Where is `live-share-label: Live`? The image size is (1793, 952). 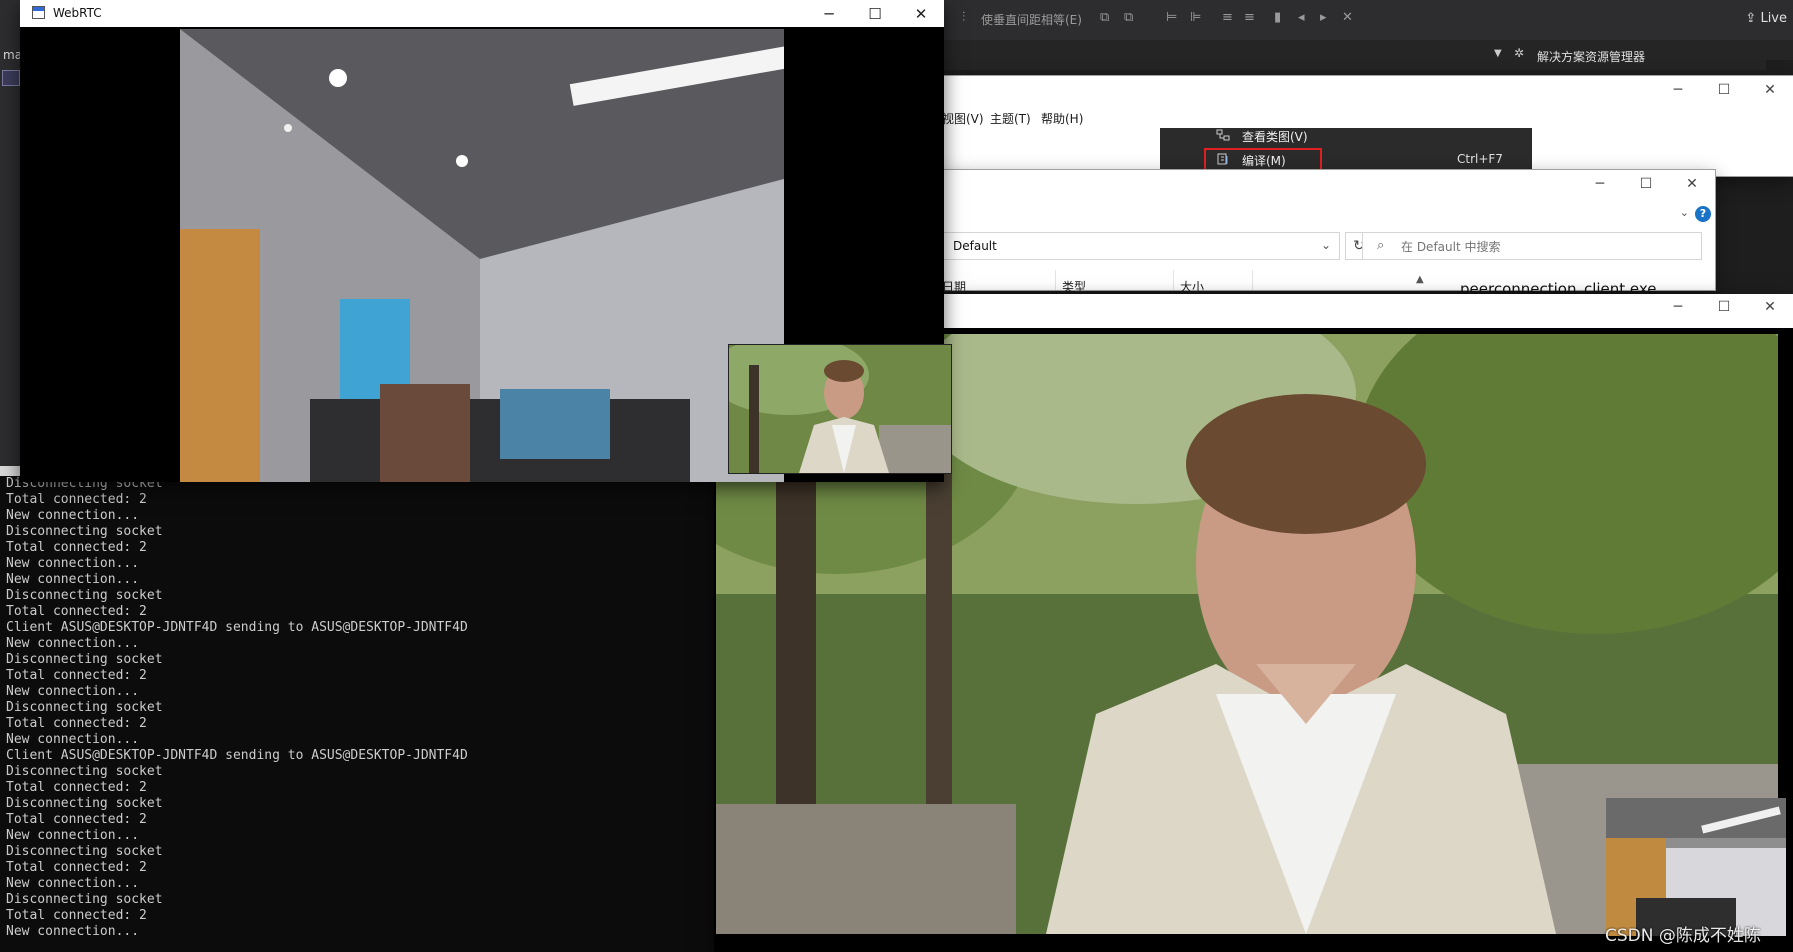
live-share-label: Live is located at coordinates (1773, 18).